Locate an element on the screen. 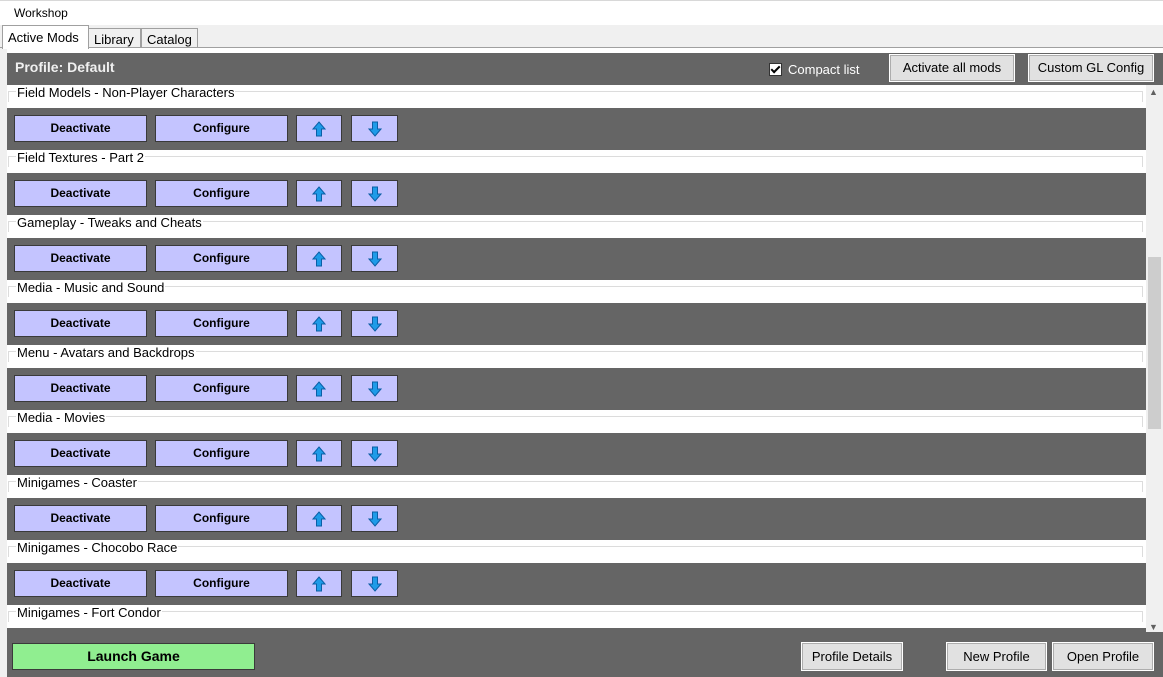 This screenshot has width=1163, height=677. custom-gl-config-button: Custom GL Config is located at coordinates (1091, 68).